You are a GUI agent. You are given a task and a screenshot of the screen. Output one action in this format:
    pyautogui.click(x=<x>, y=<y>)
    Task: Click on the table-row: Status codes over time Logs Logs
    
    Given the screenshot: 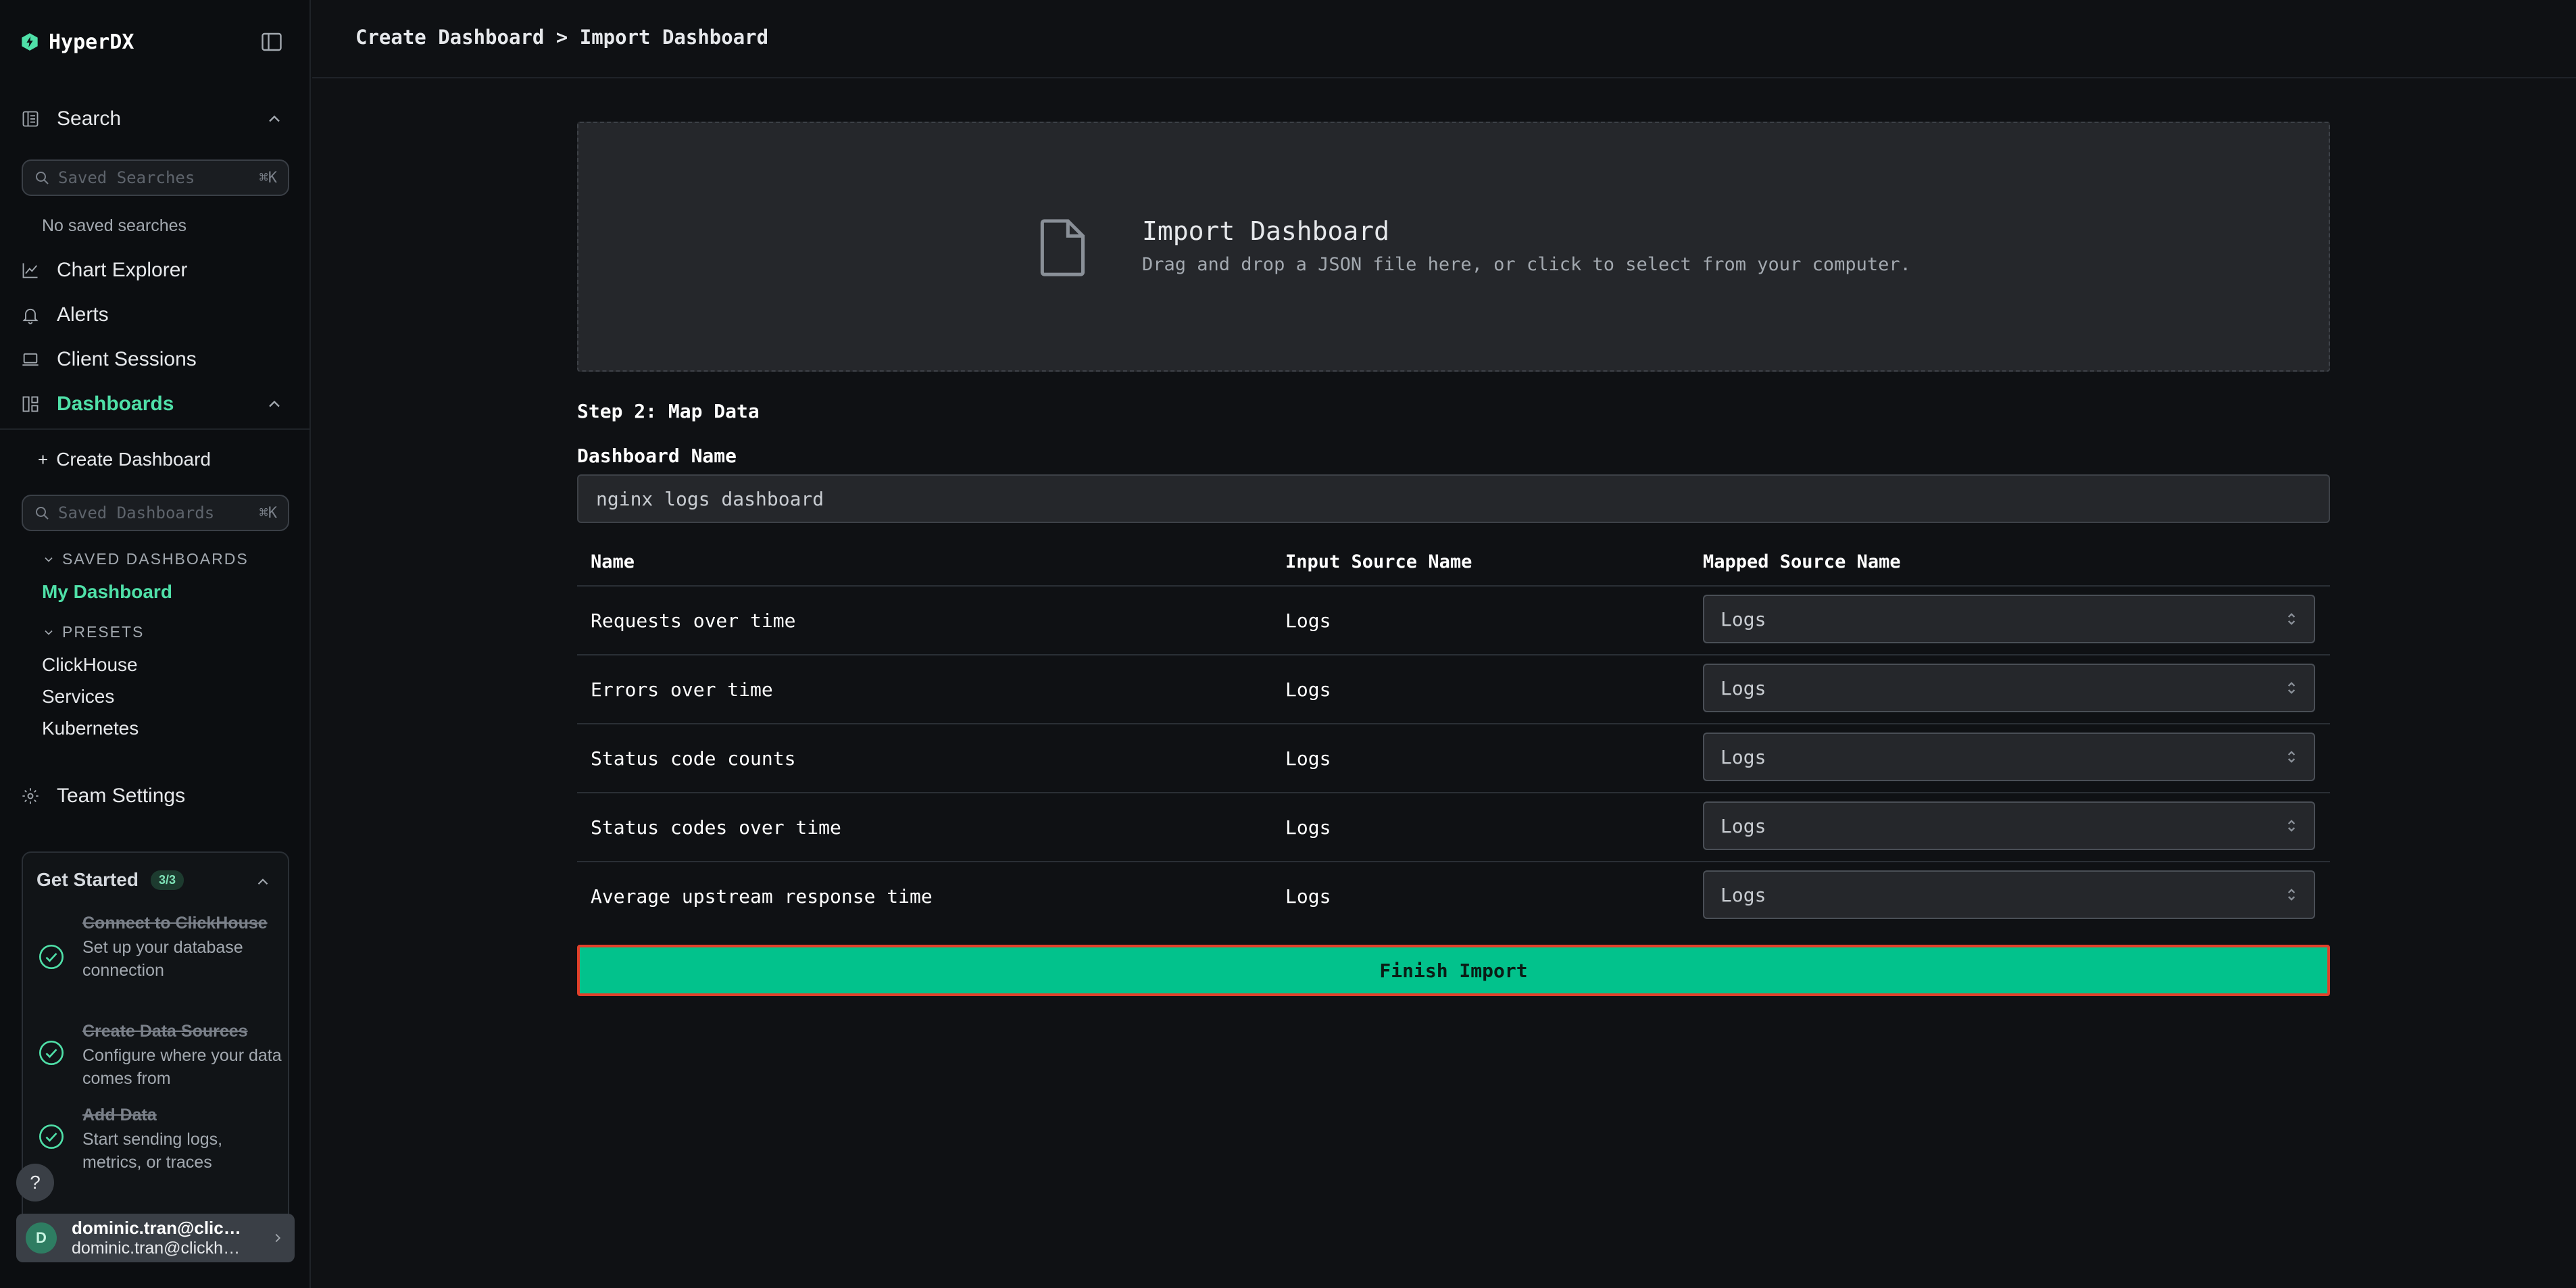 What is the action you would take?
    pyautogui.click(x=1454, y=828)
    